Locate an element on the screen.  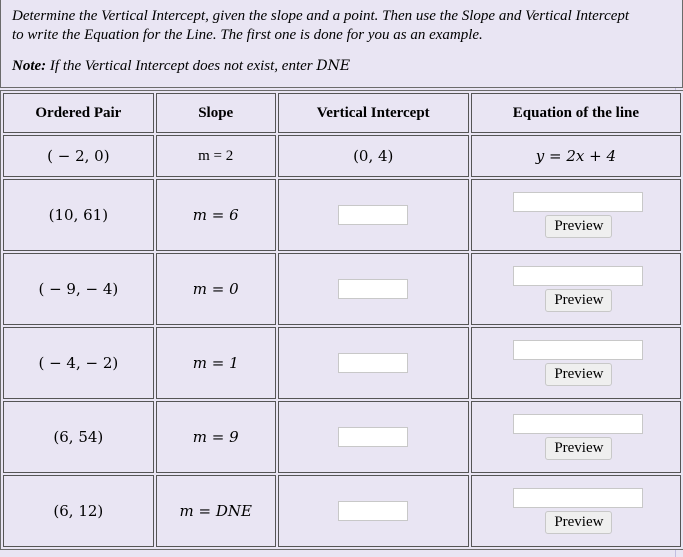
slope-value: m = DNE is located at coordinates (215, 511).